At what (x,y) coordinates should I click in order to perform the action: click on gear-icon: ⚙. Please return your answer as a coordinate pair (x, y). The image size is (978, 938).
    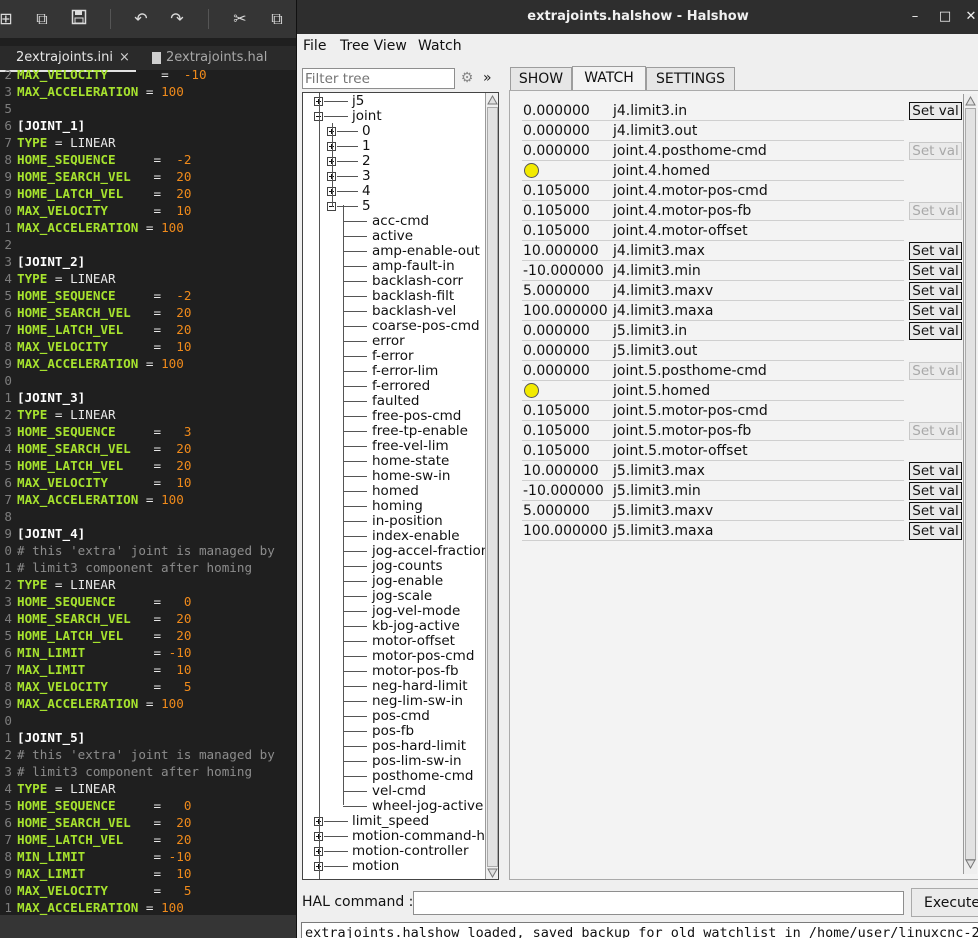
    Looking at the image, I should click on (467, 78).